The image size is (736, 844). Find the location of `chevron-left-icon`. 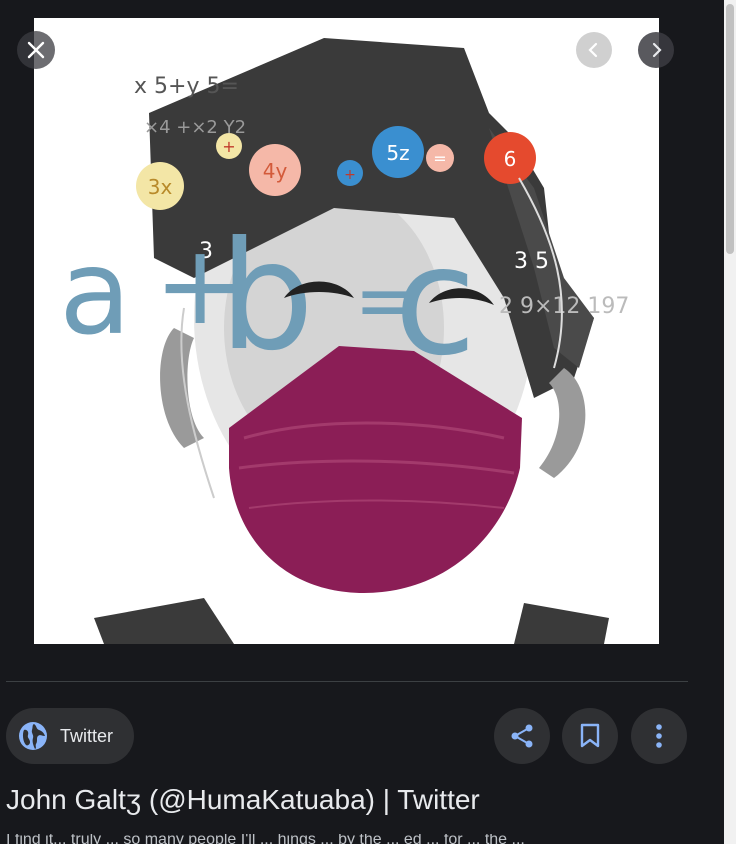

chevron-left-icon is located at coordinates (593, 50).